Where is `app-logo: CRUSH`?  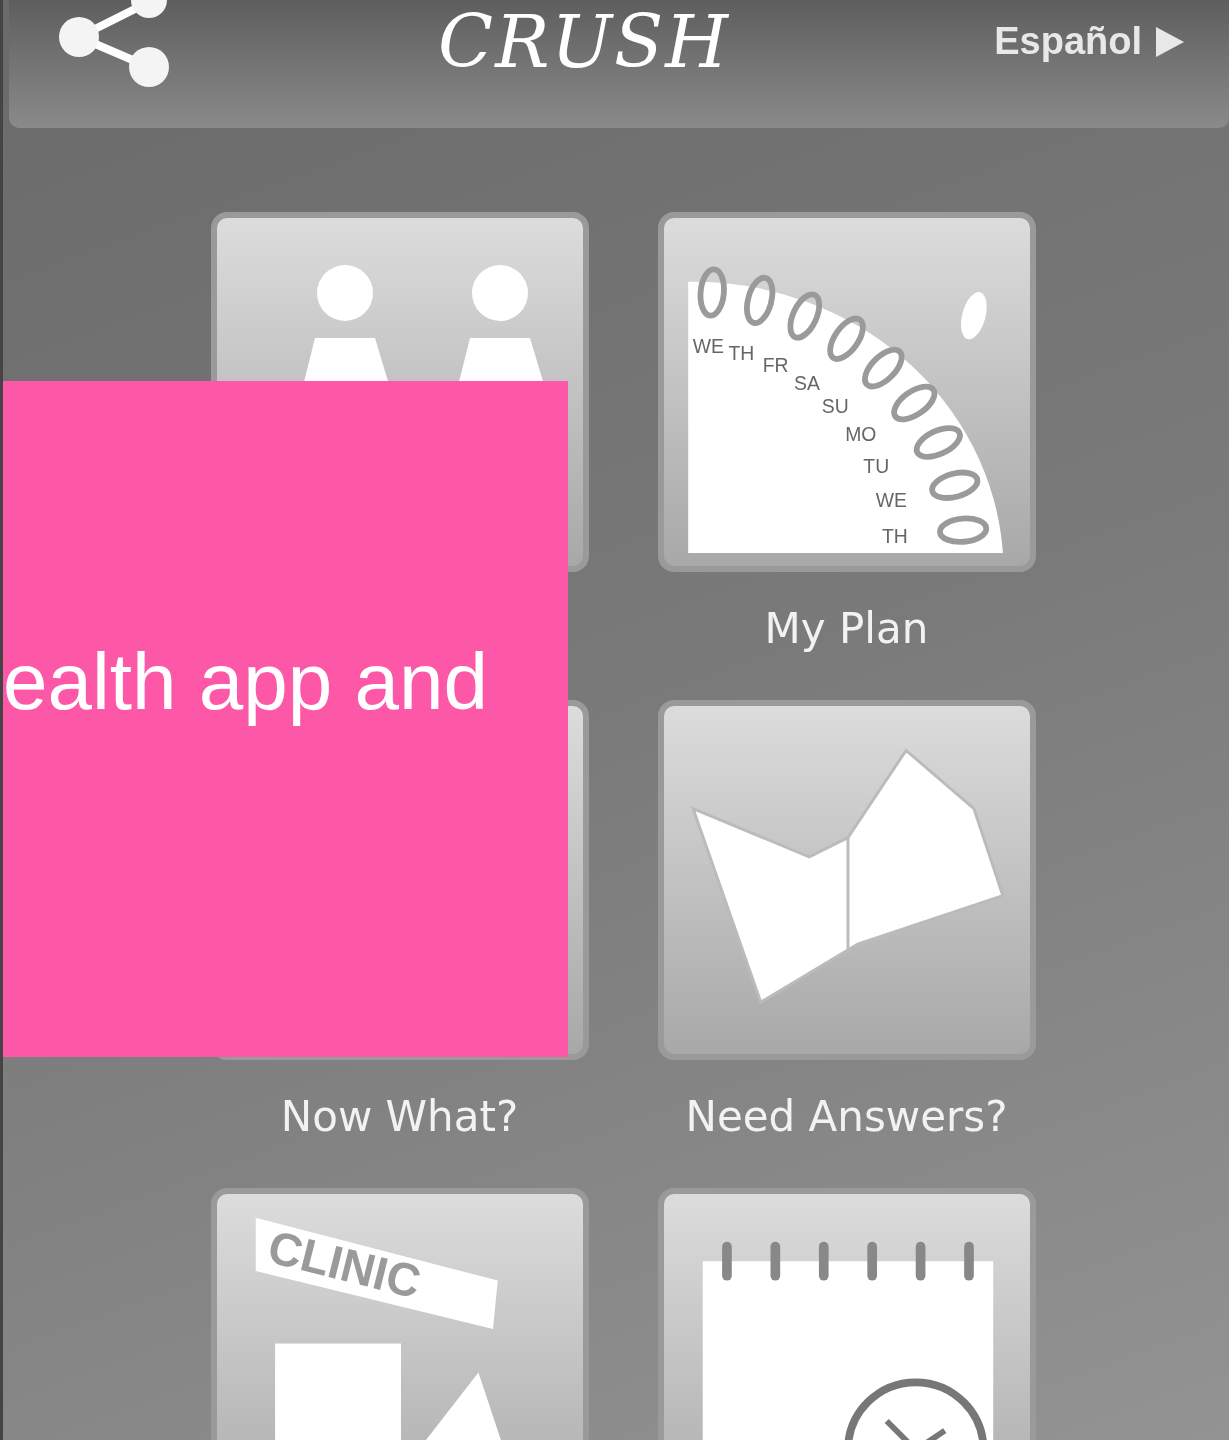 app-logo: CRUSH is located at coordinates (584, 42).